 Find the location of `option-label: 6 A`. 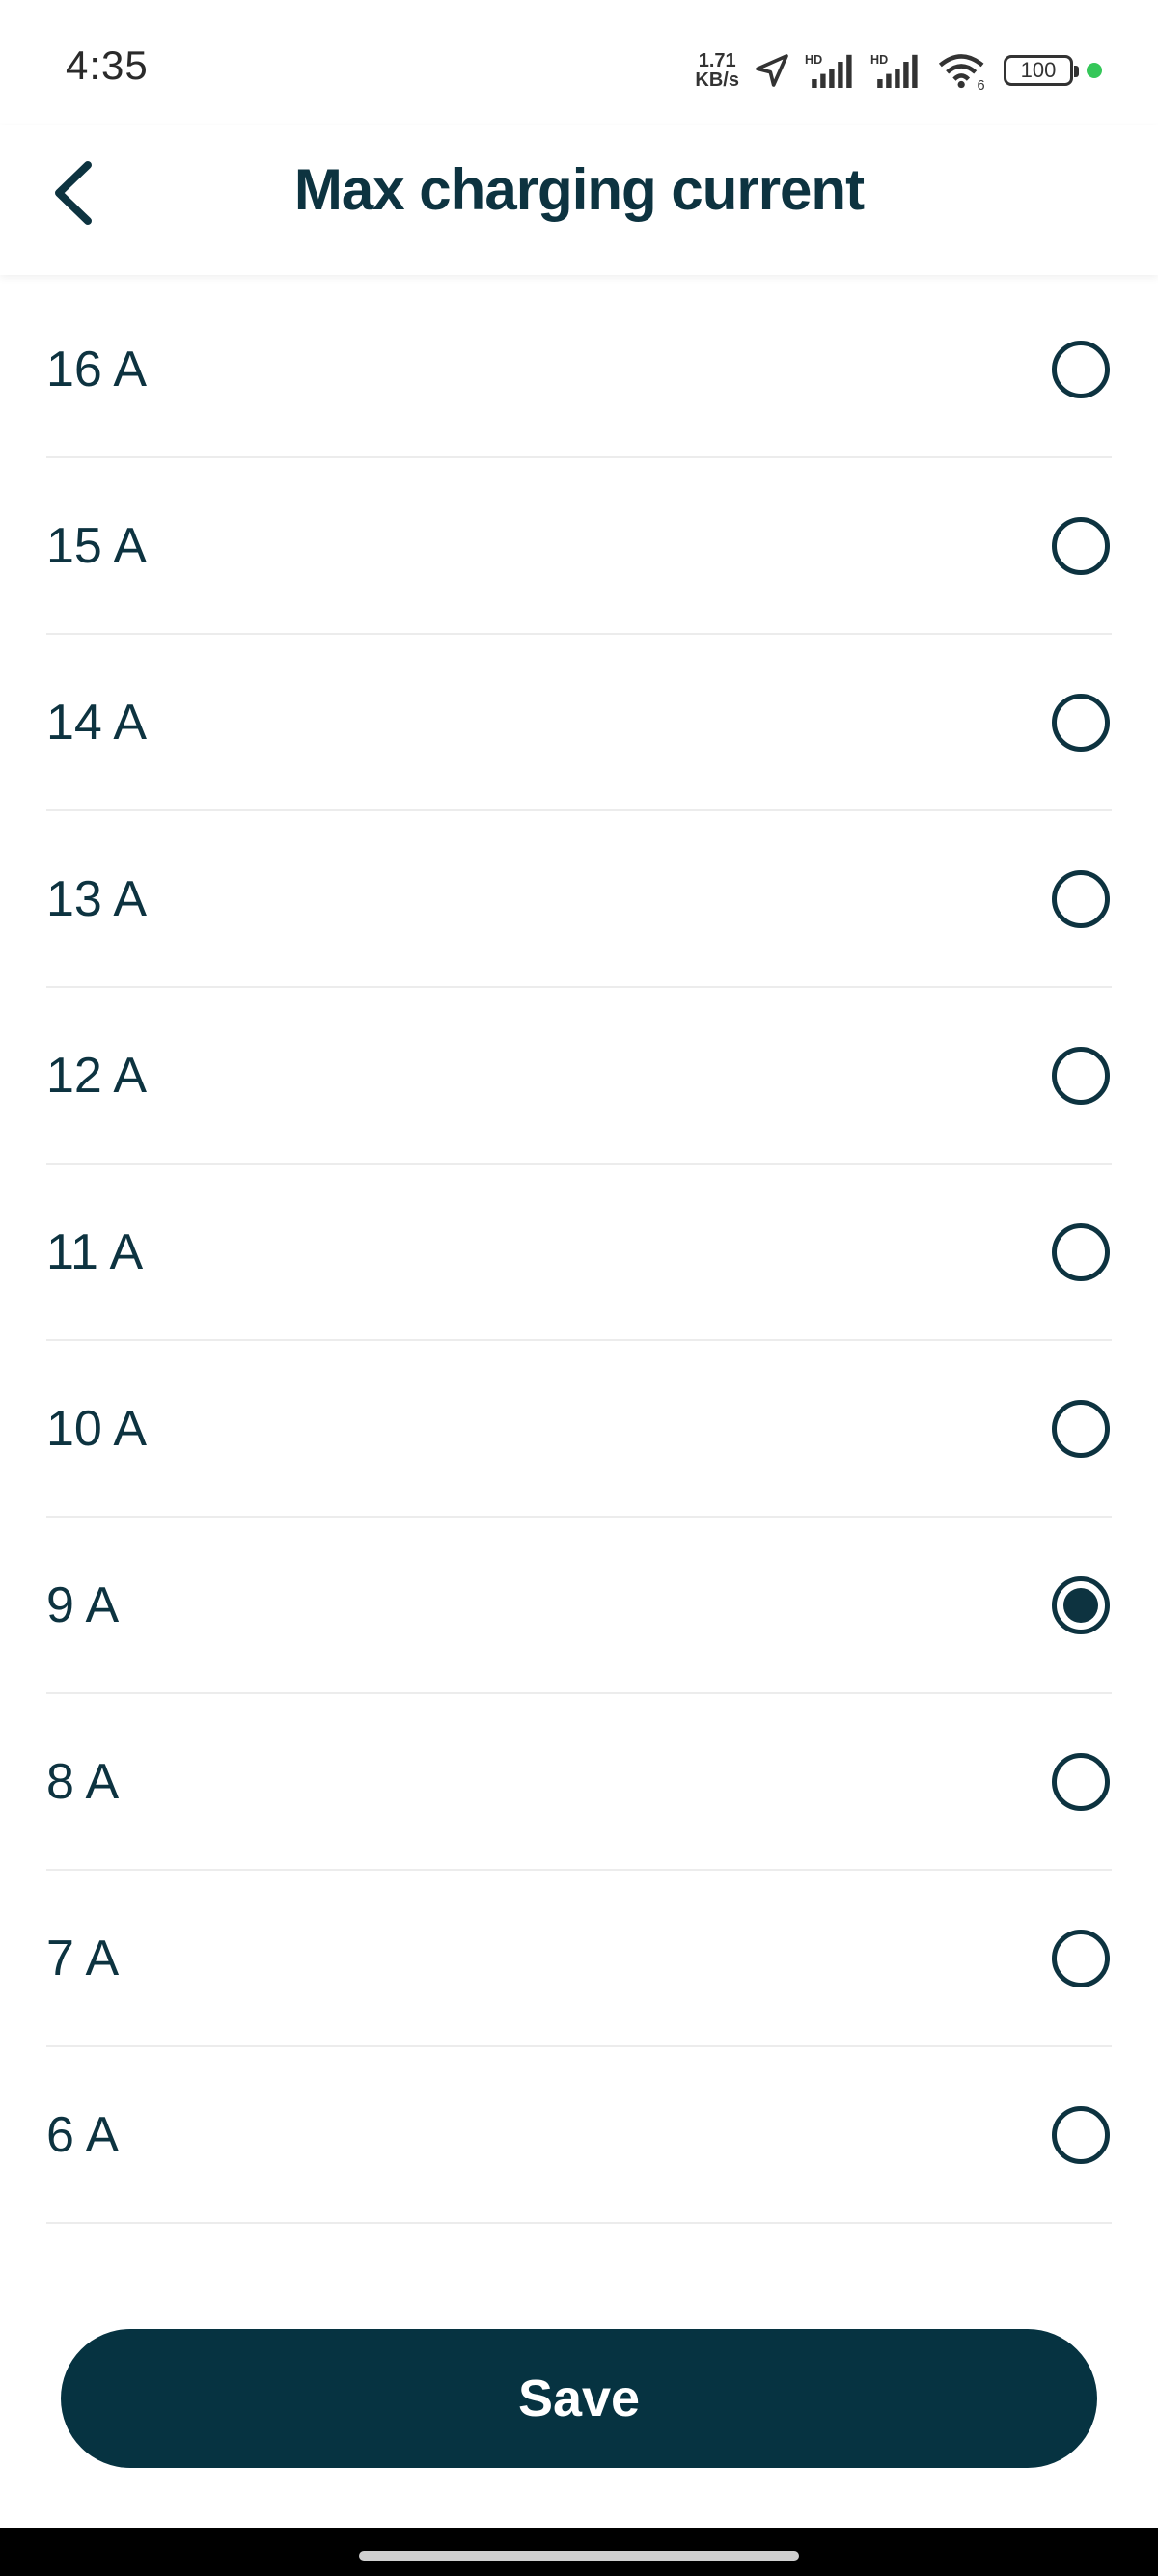

option-label: 6 A is located at coordinates (83, 2134).